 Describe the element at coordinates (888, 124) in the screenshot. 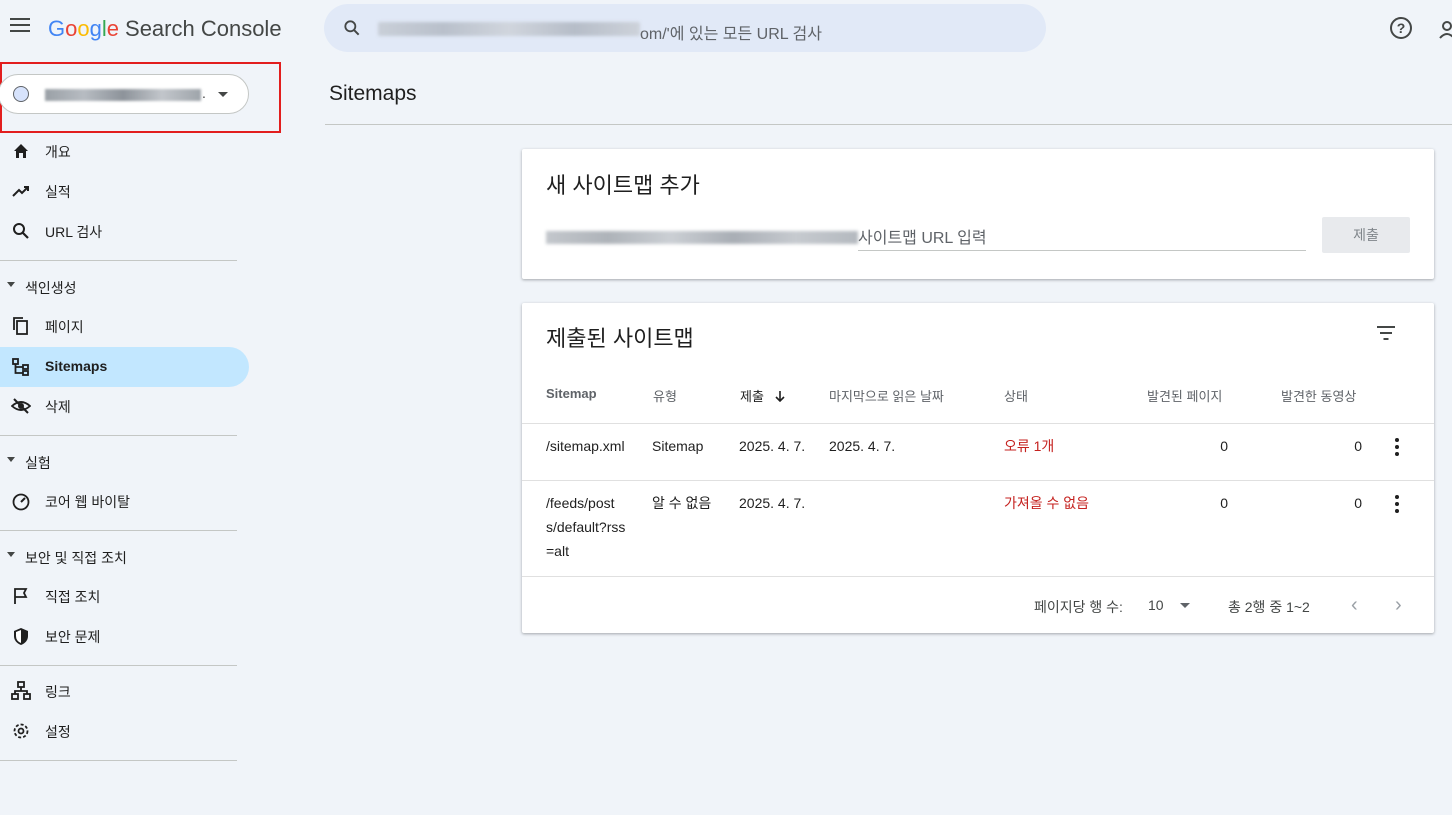

I see `title-divider` at that location.